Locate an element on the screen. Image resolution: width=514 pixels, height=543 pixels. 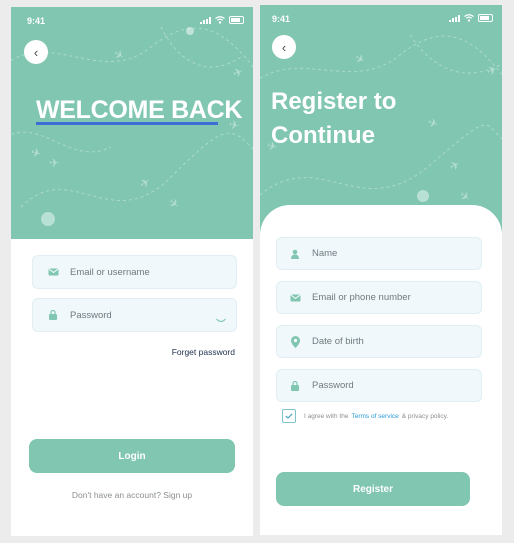
agree-prefix-text: I agree with the is located at coordinates (326, 416).